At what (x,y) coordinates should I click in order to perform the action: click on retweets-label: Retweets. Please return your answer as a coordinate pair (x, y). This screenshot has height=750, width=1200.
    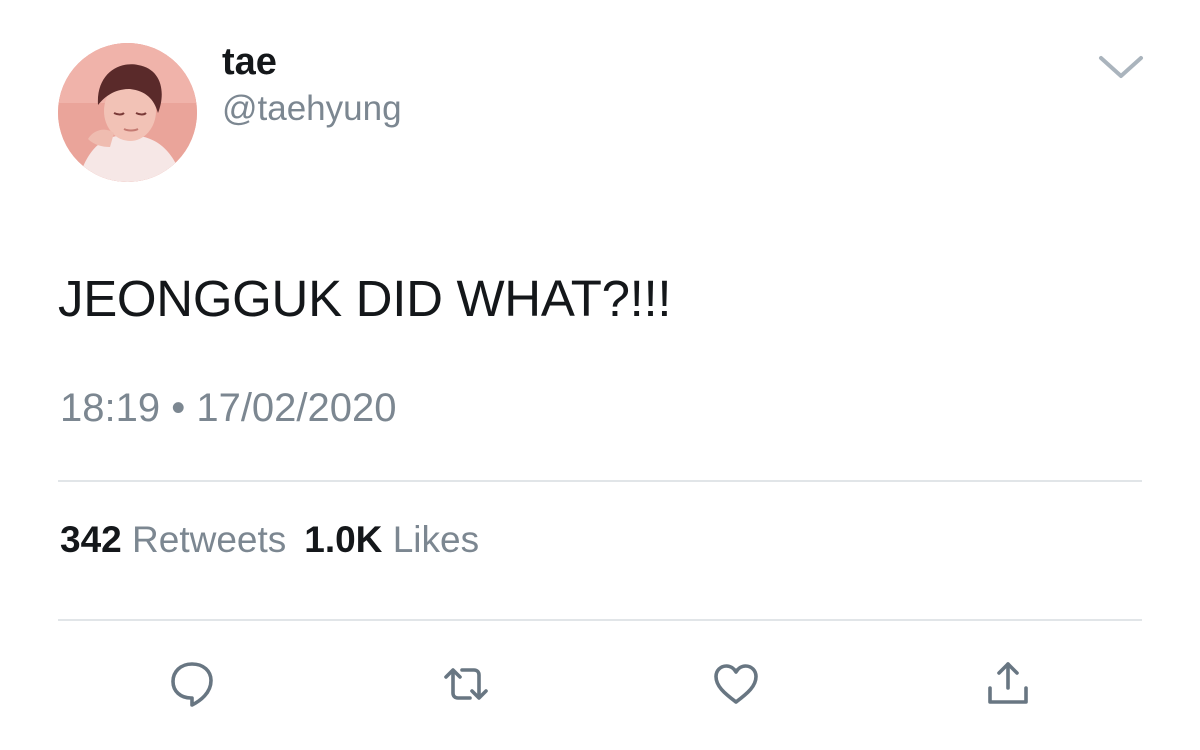
    Looking at the image, I should click on (209, 539).